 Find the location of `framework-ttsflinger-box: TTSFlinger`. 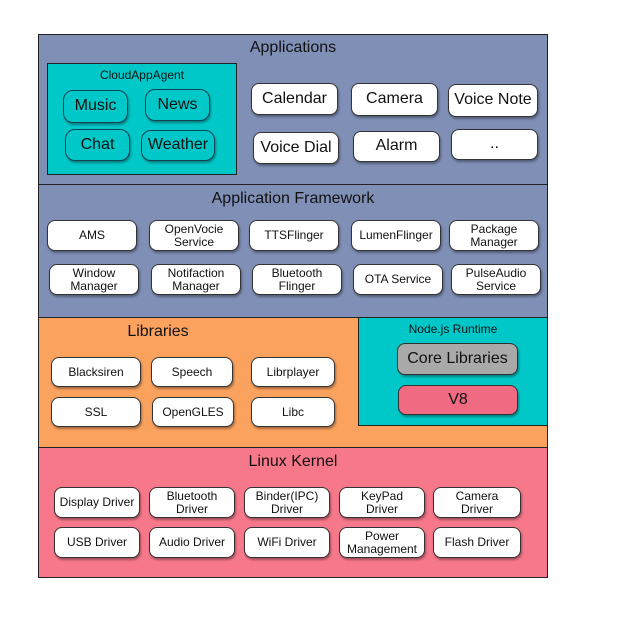

framework-ttsflinger-box: TTSFlinger is located at coordinates (294, 235).